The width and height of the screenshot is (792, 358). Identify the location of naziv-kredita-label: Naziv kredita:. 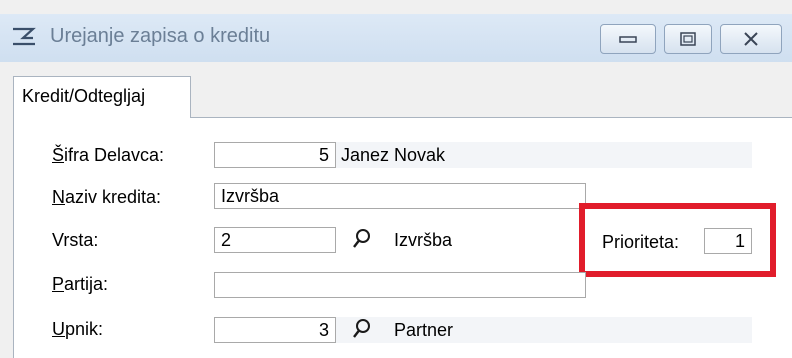
(106, 197).